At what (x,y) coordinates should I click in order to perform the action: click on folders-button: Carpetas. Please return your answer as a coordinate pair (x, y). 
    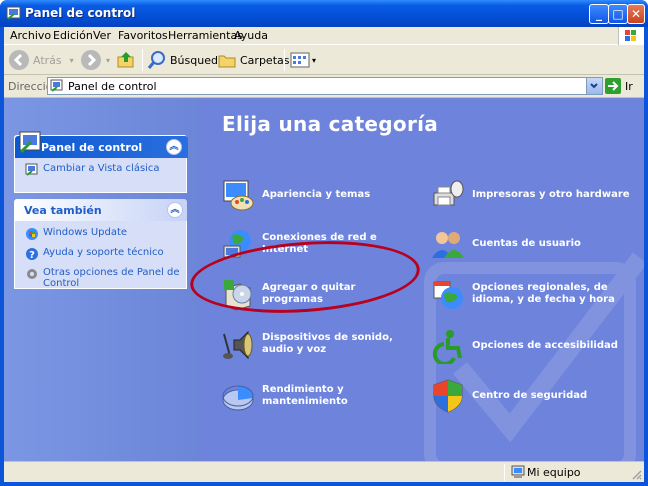
    Looking at the image, I should click on (253, 60).